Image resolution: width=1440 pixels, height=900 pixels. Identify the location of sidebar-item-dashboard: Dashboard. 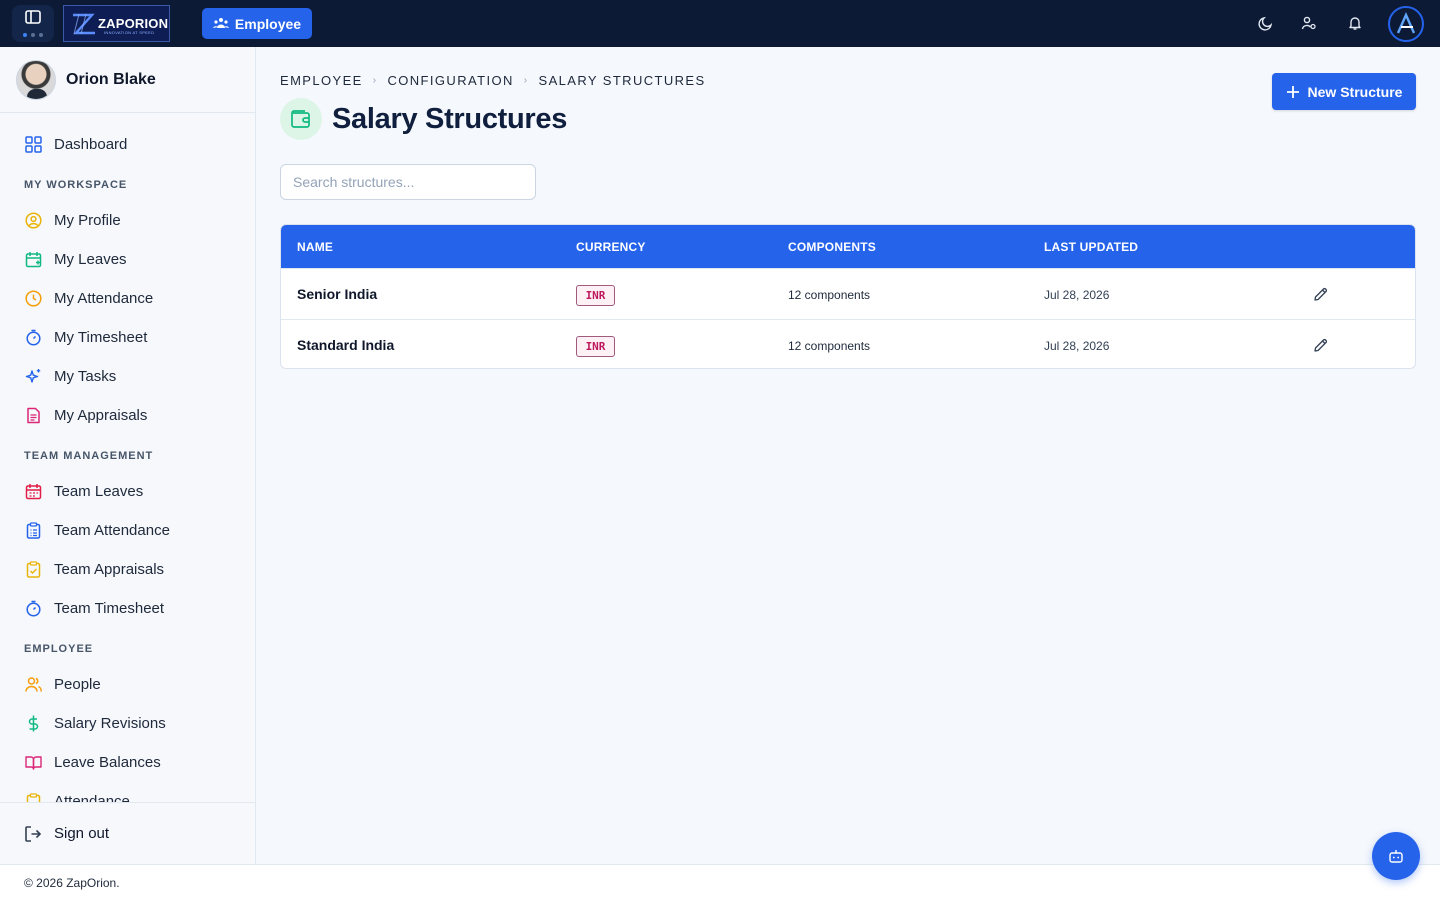
(127, 144).